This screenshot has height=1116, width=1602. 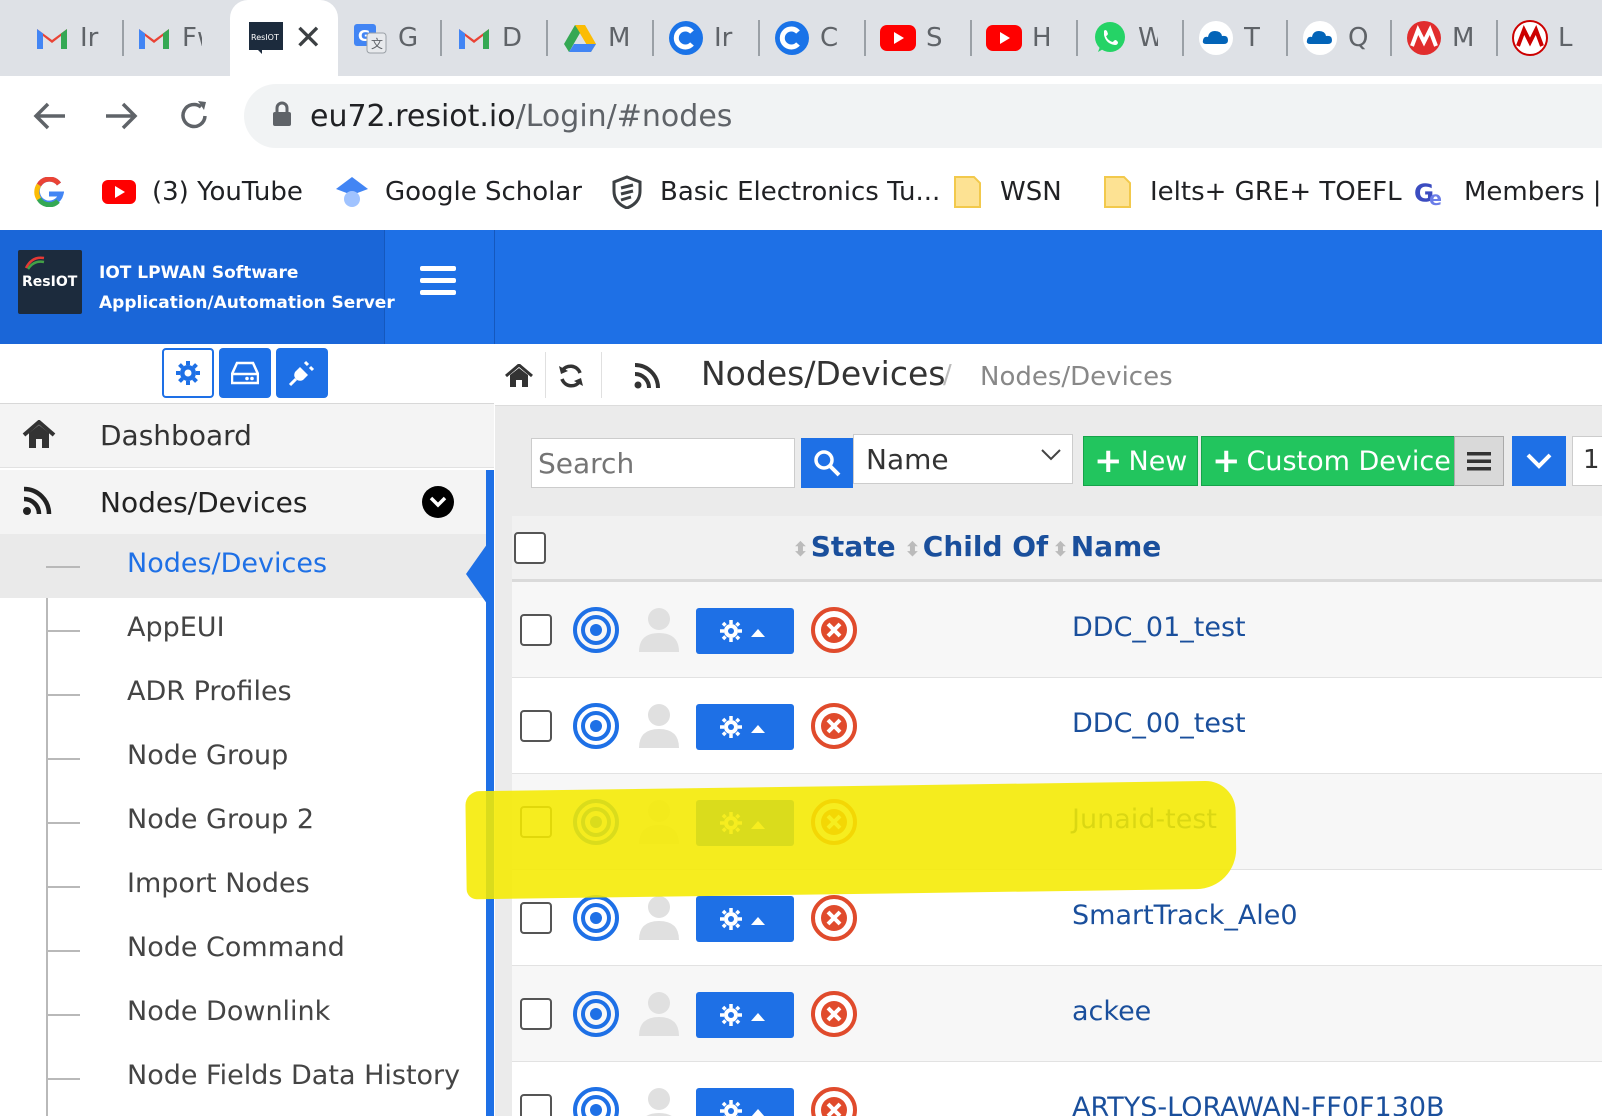 What do you see at coordinates (247, 436) in the screenshot?
I see `sidebar-item-dashboard: Dashboard` at bounding box center [247, 436].